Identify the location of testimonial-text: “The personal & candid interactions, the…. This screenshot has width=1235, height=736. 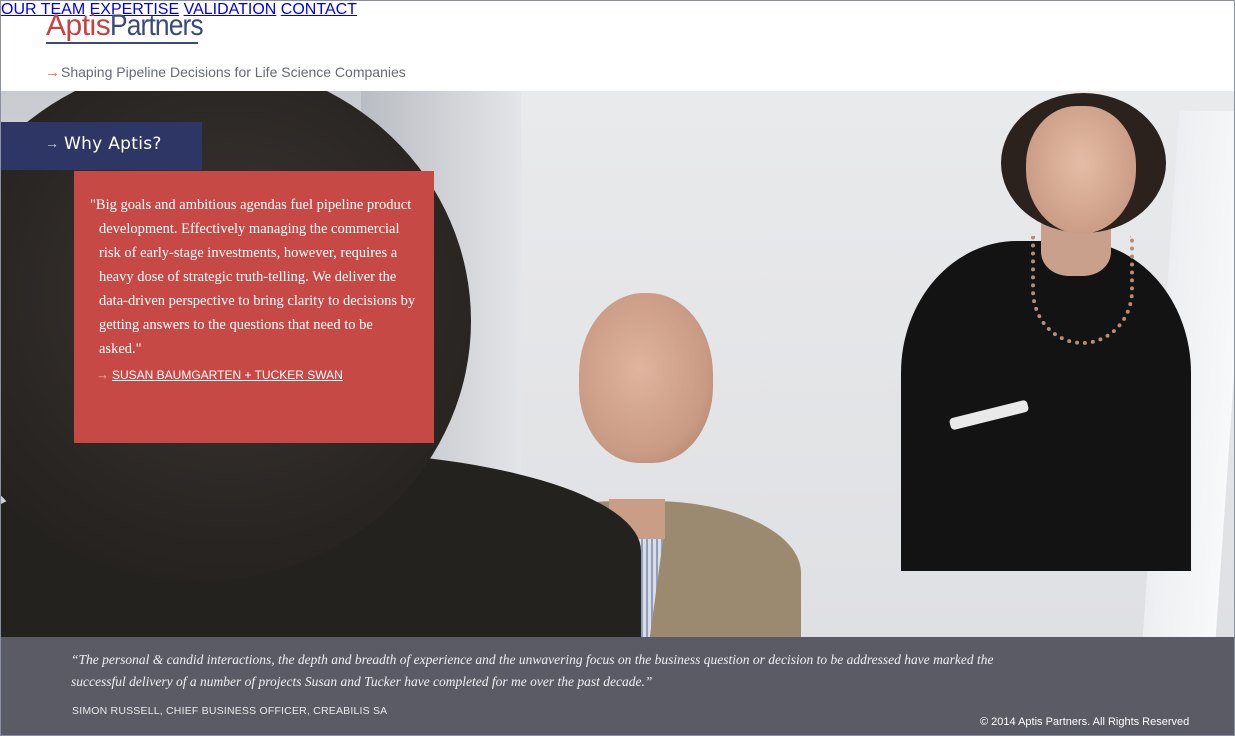
(532, 670).